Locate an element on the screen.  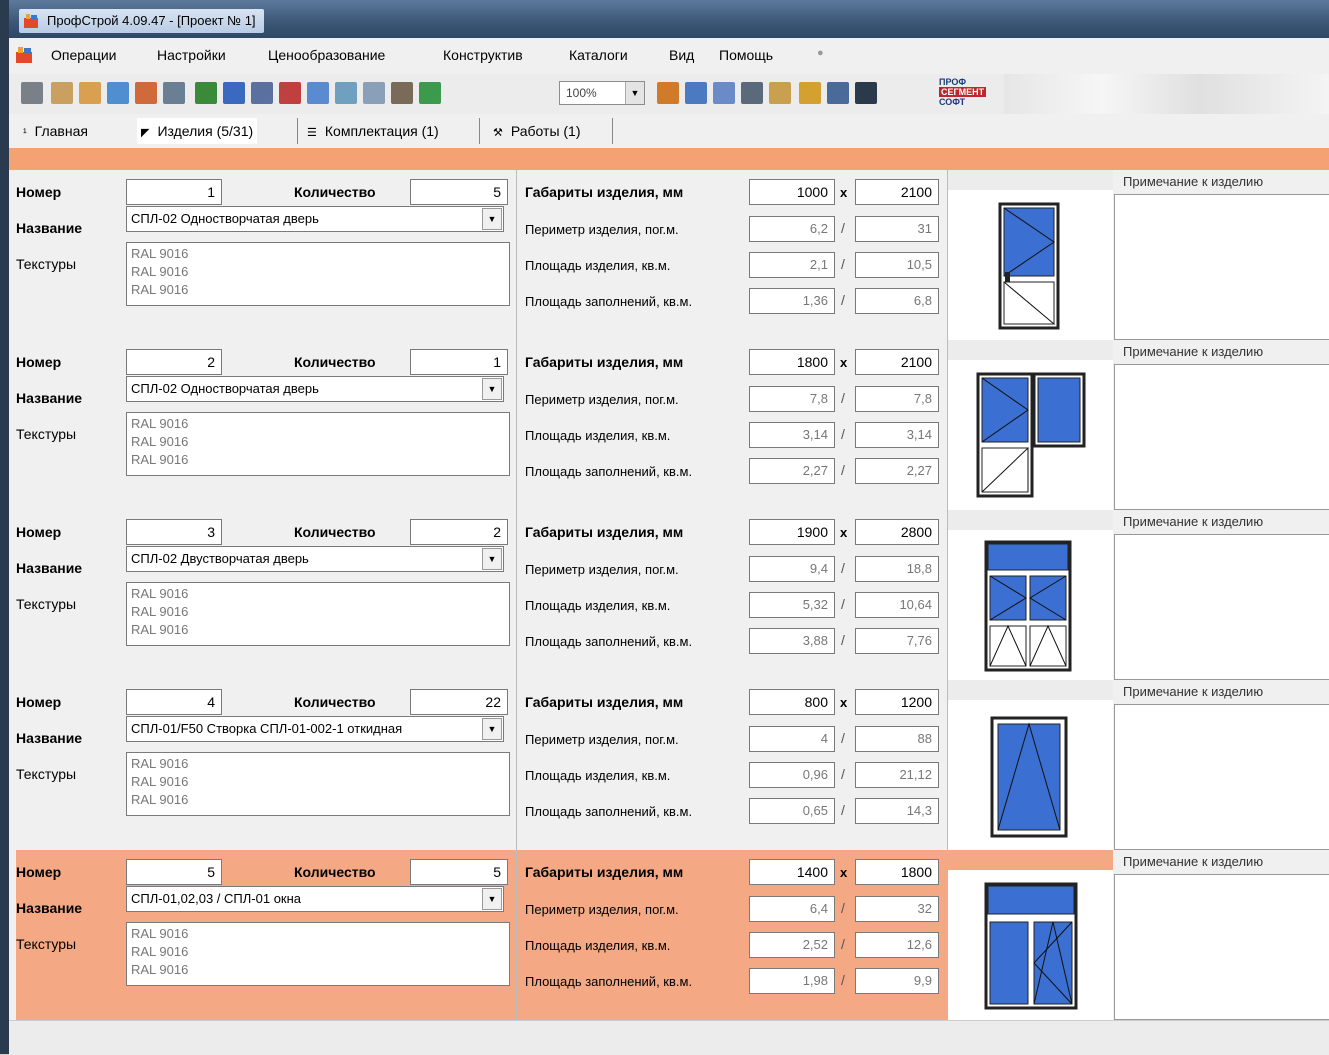
number-field: 2 is located at coordinates (174, 362).